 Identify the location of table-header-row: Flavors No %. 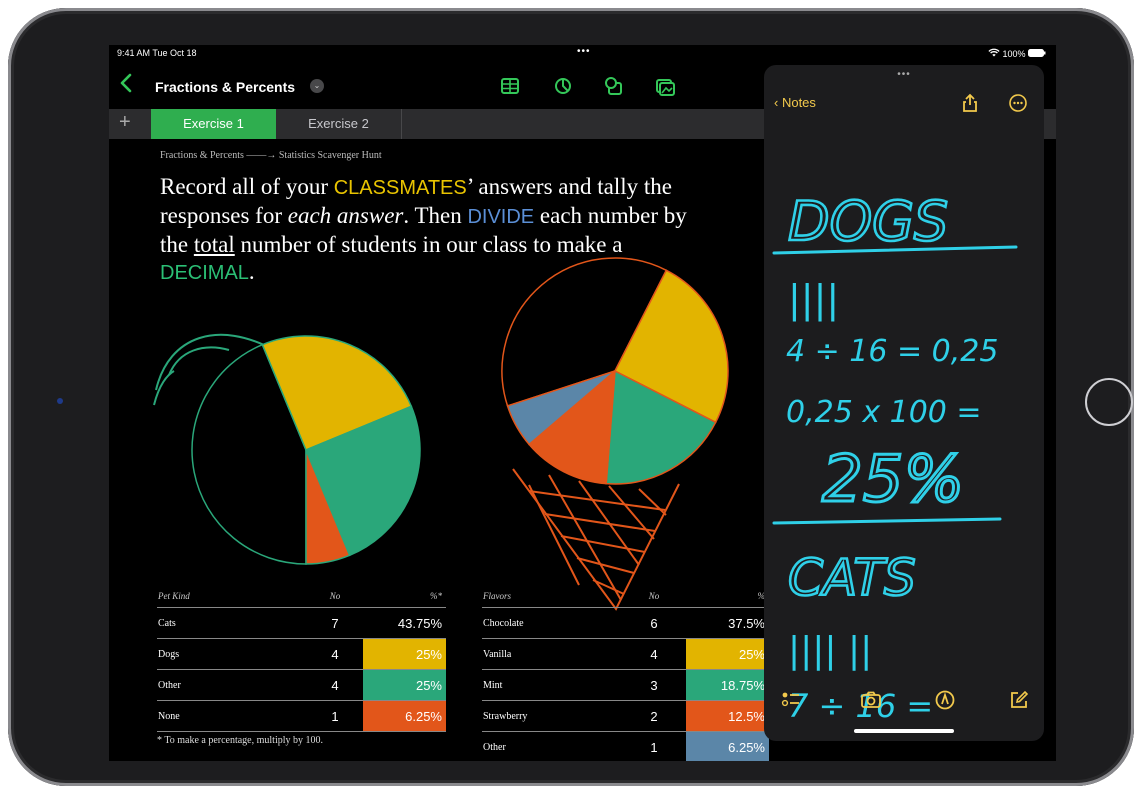
(625, 596).